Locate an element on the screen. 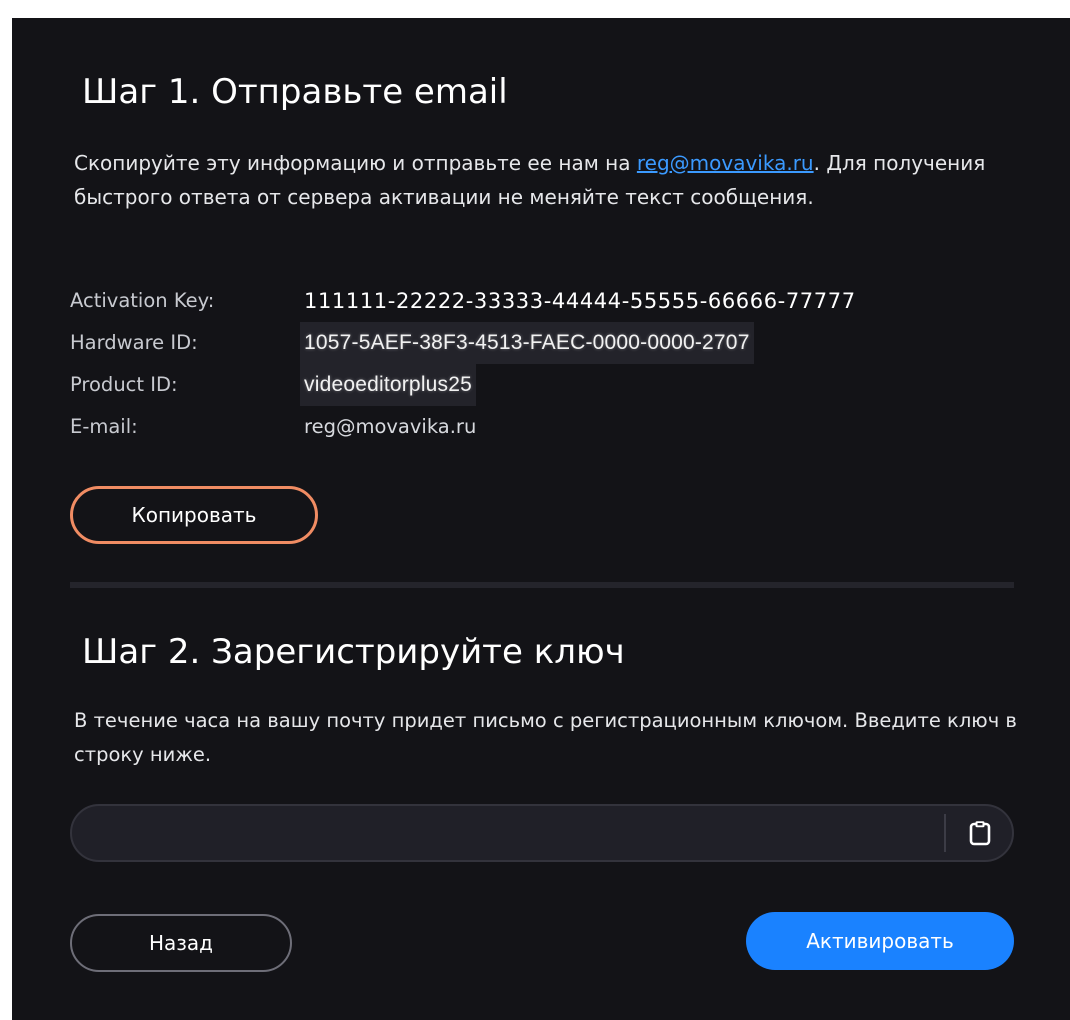 This screenshot has height=1020, width=1070. copy-button: Копировать is located at coordinates (194, 515).